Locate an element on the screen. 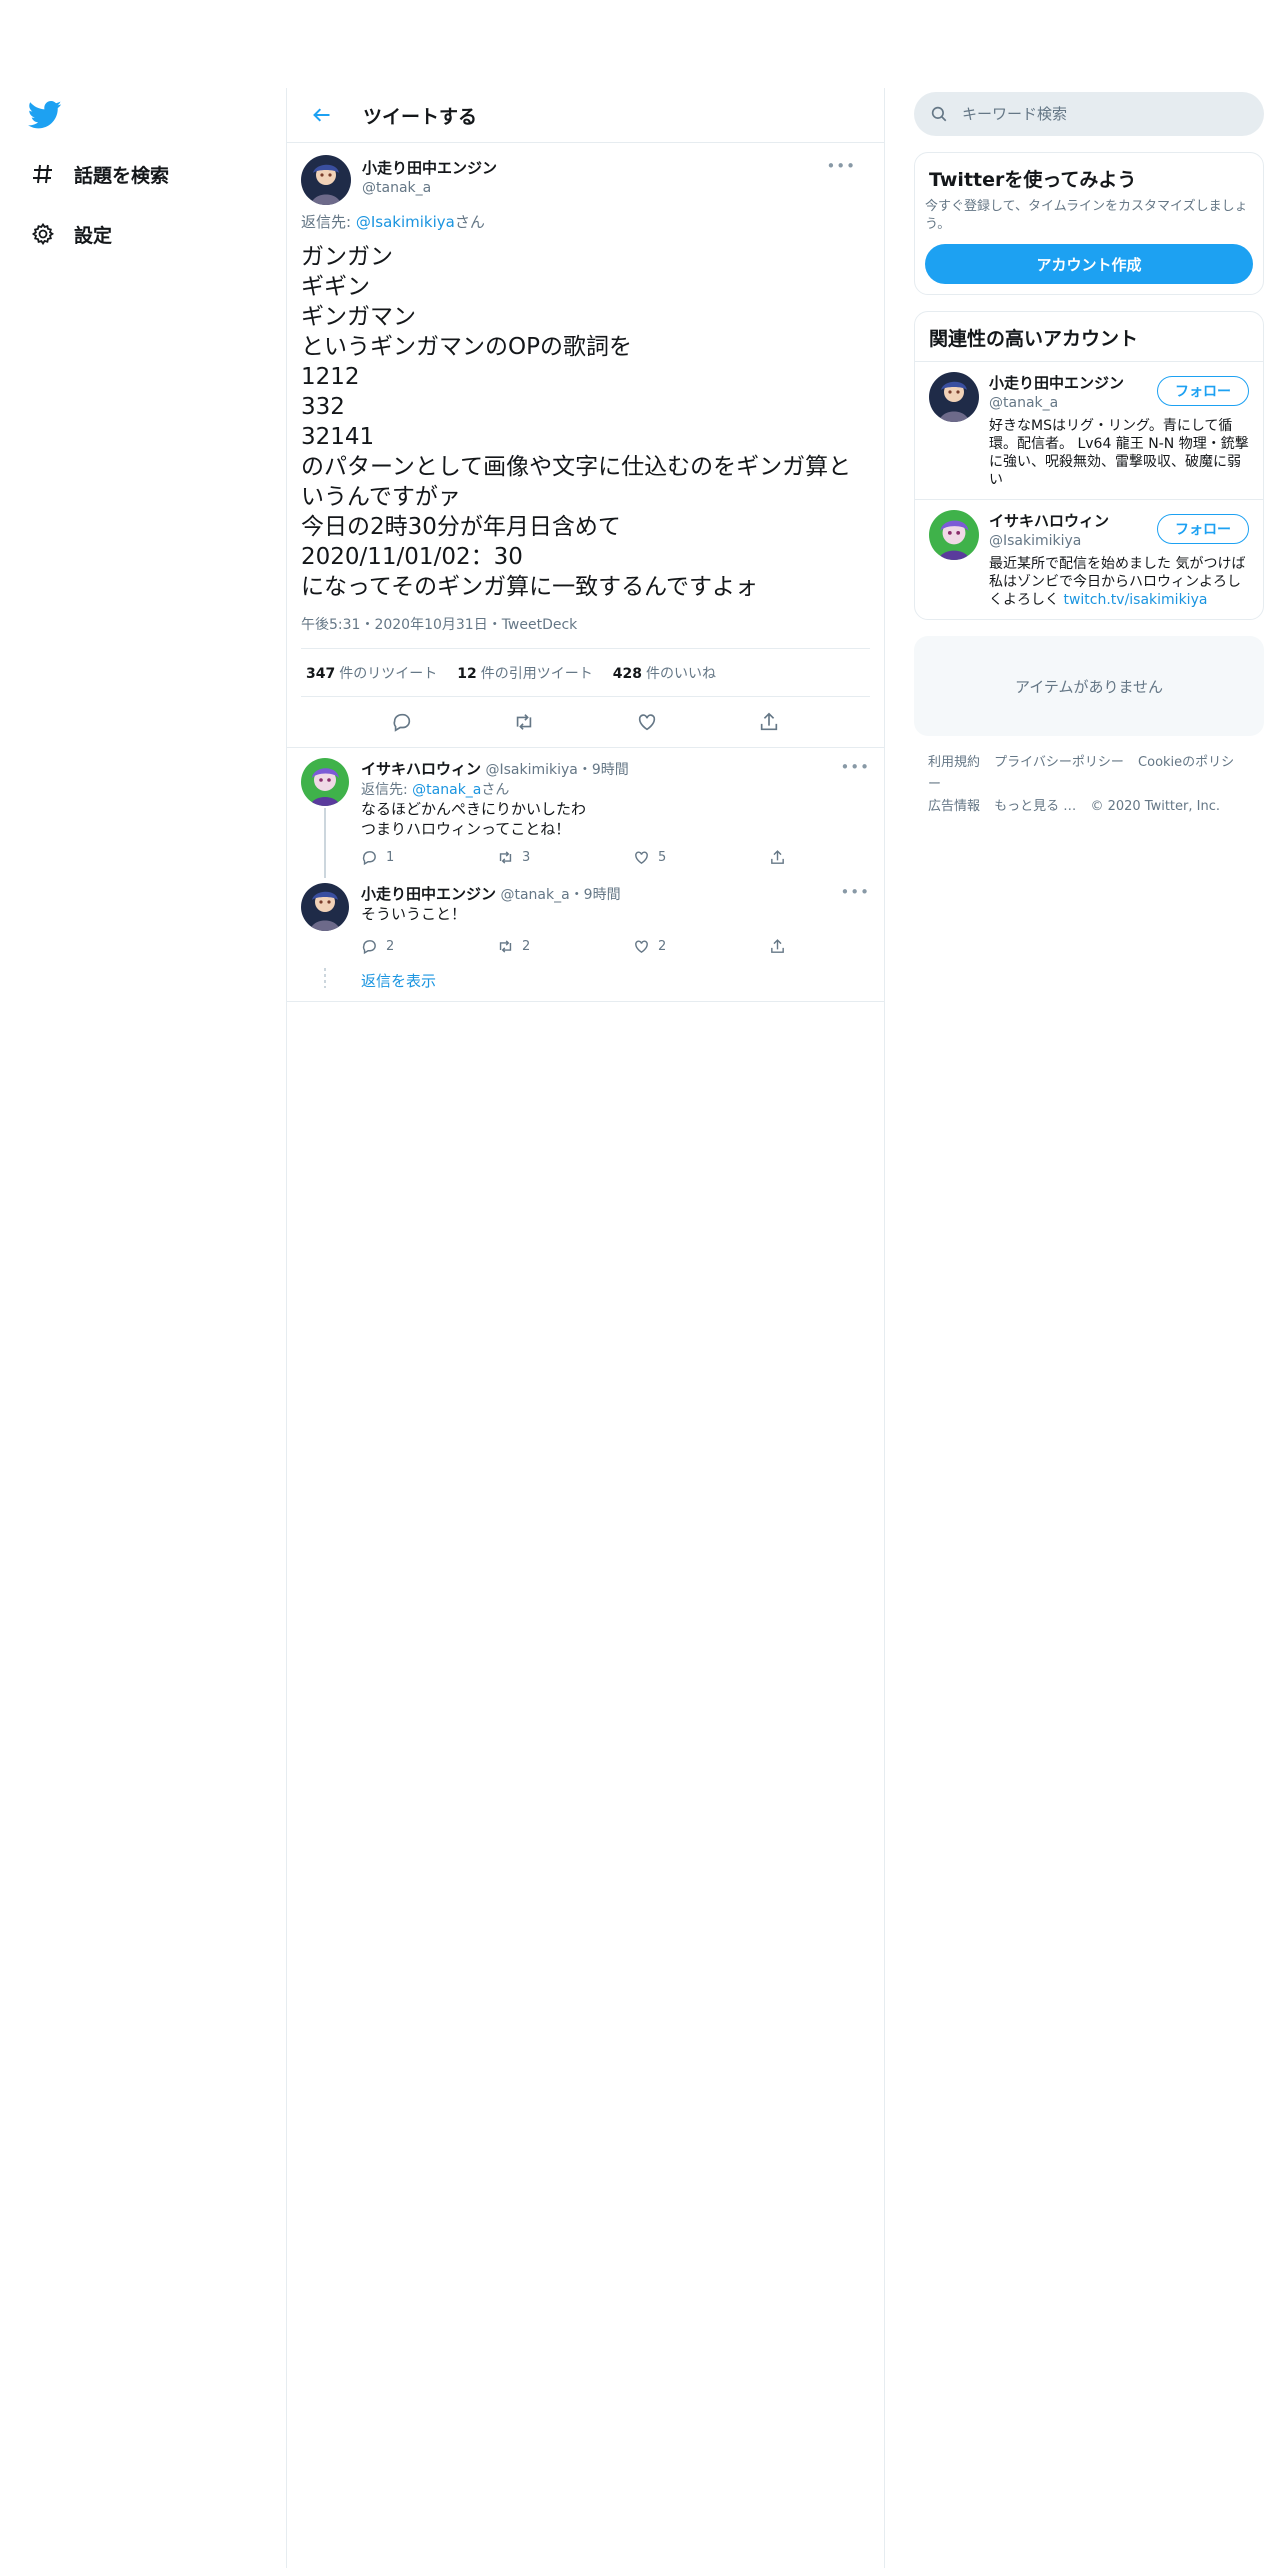 This screenshot has width=1284, height=2568. quote-stat: 12 件の引用ツイート is located at coordinates (524, 673).